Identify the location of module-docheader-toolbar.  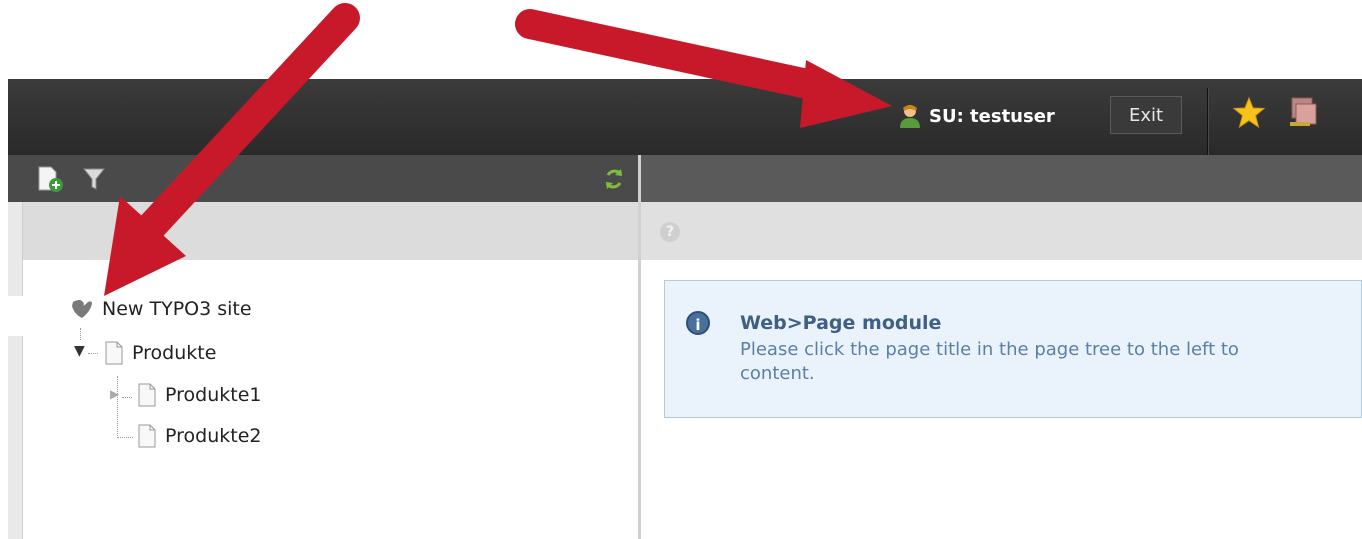
(1001, 178).